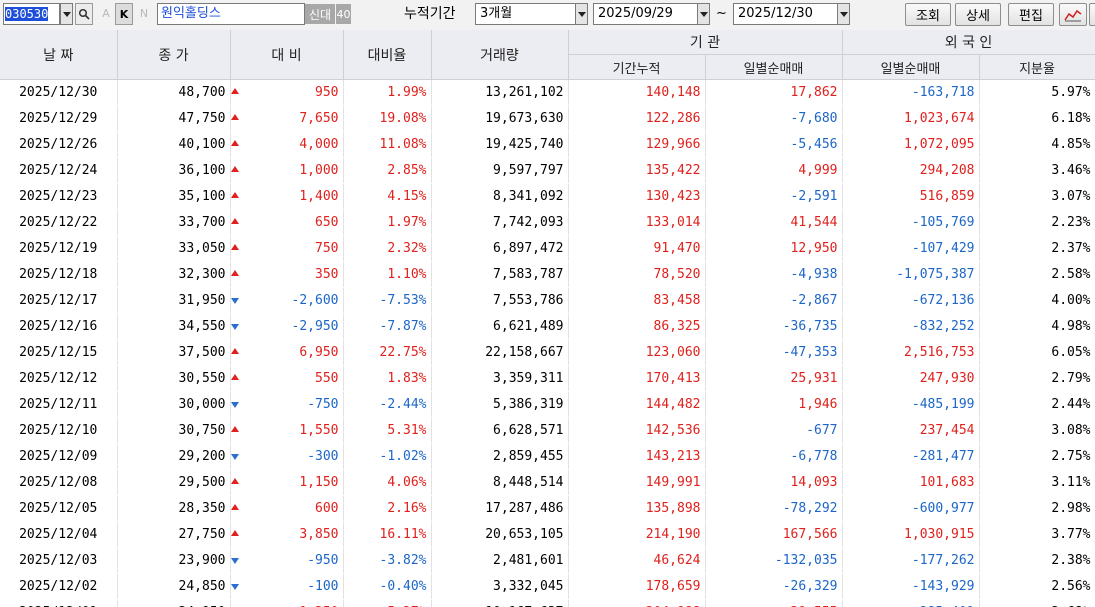 The width and height of the screenshot is (1095, 607). Describe the element at coordinates (911, 586) in the screenshot. I see `cell-foreign-daily: -143,929` at that location.